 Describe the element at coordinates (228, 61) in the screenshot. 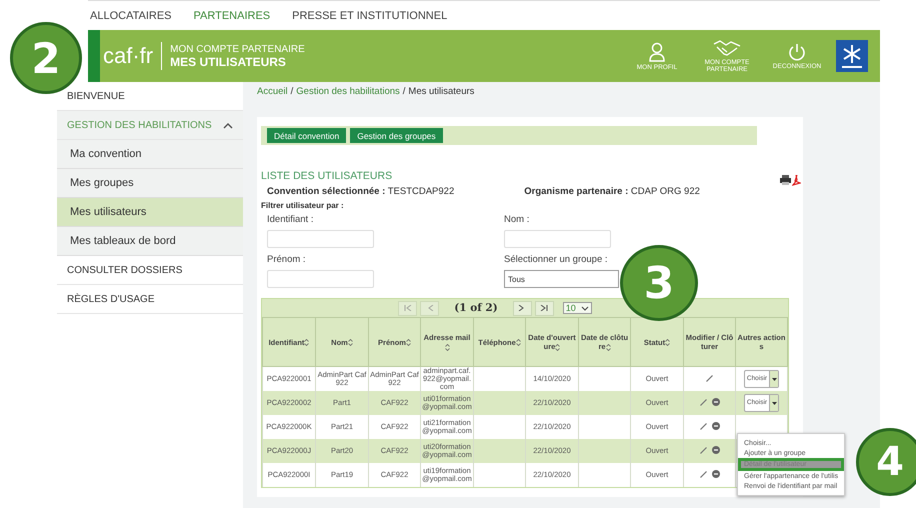

I see `page-title: MES UTILISATEURS` at that location.